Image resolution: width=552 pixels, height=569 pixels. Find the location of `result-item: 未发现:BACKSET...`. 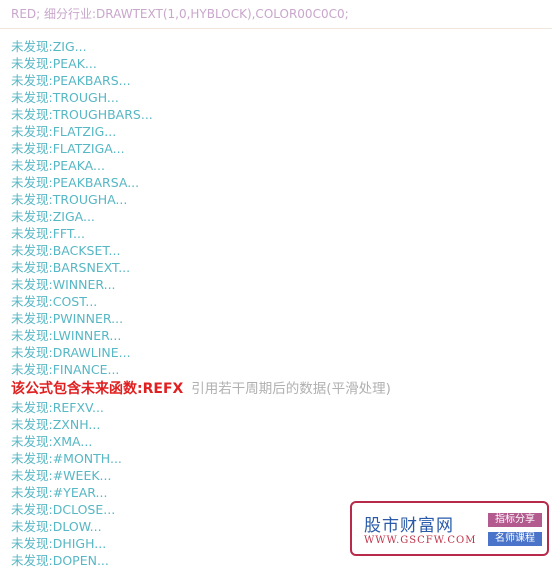

result-item: 未发现:BACKSET... is located at coordinates (66, 250).